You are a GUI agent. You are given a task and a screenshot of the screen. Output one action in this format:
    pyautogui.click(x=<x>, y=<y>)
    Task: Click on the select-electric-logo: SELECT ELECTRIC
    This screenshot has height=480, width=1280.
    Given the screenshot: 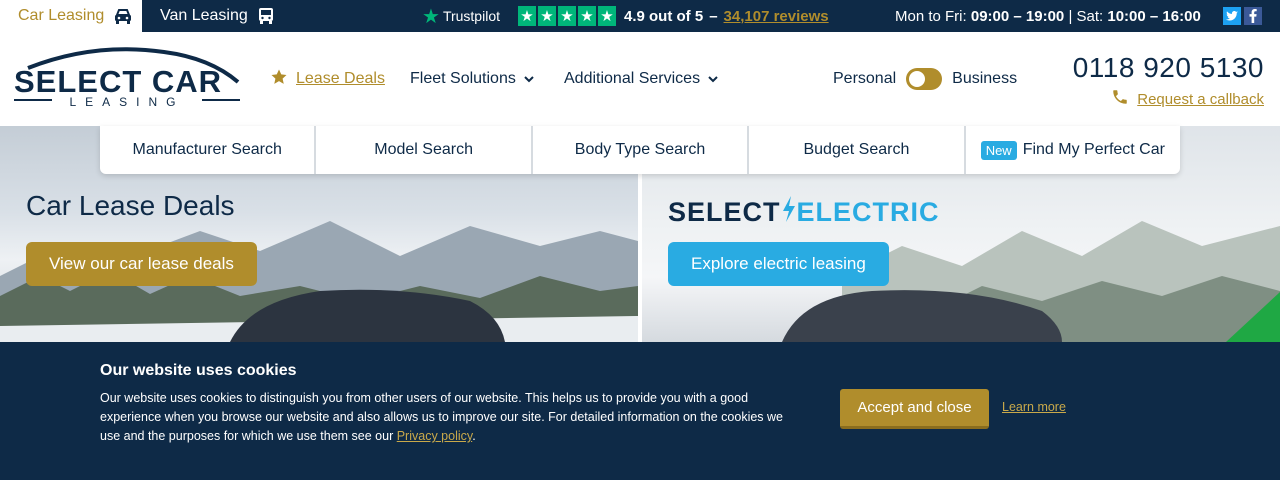 What is the action you would take?
    pyautogui.click(x=804, y=212)
    